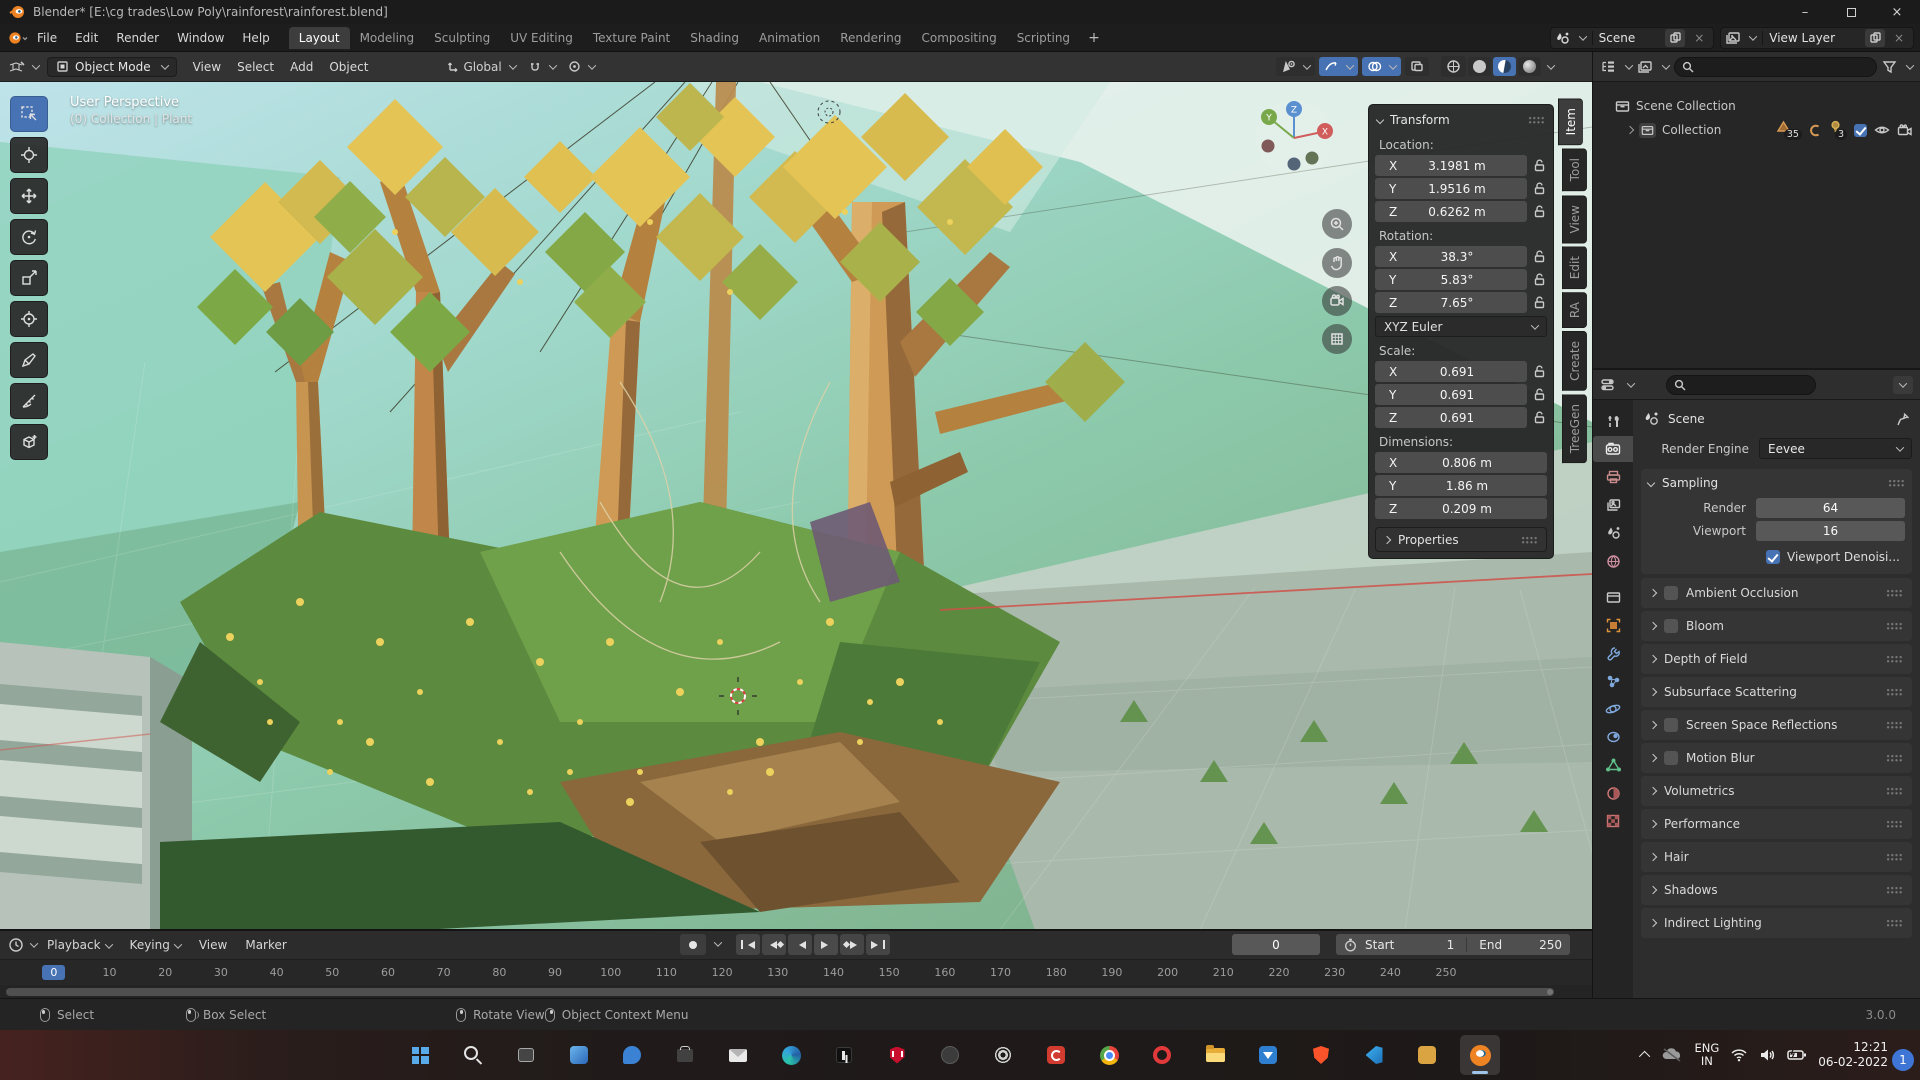 The width and height of the screenshot is (1920, 1080). I want to click on frame-tick: 250, so click(1446, 972).